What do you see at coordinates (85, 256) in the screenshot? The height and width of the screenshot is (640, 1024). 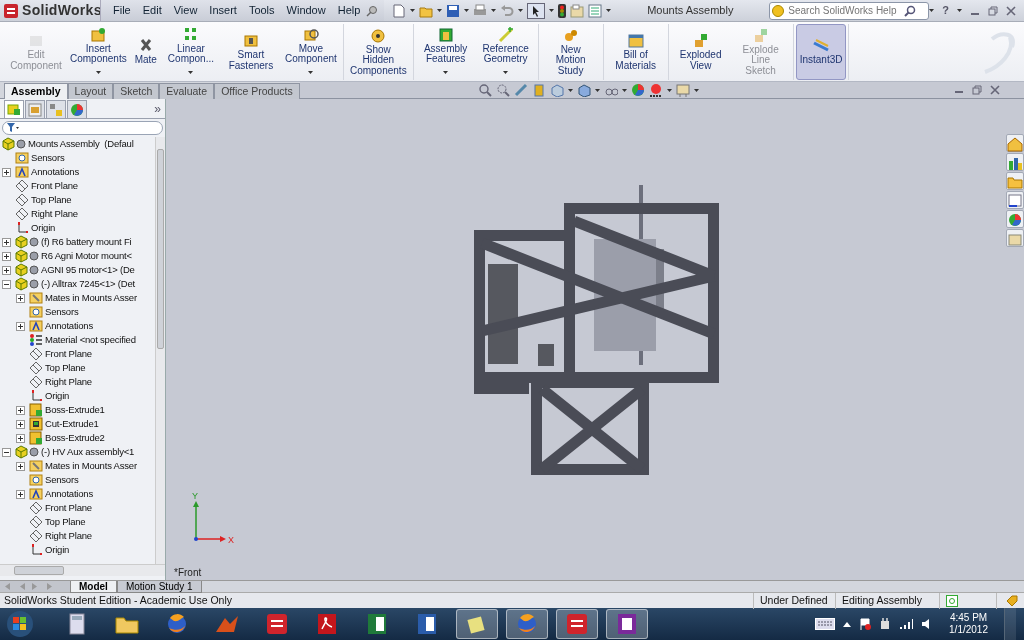 I see `tree-item: R6 Agni Motor mount<` at bounding box center [85, 256].